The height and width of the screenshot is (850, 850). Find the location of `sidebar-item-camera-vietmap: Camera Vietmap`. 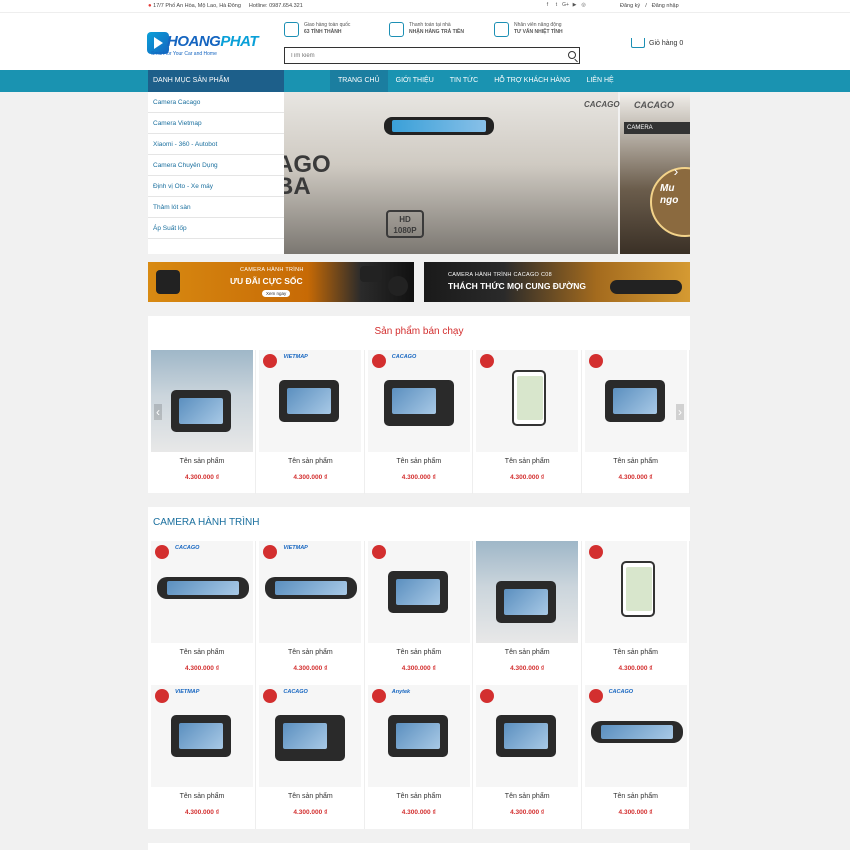

sidebar-item-camera-vietmap: Camera Vietmap is located at coordinates (216, 123).